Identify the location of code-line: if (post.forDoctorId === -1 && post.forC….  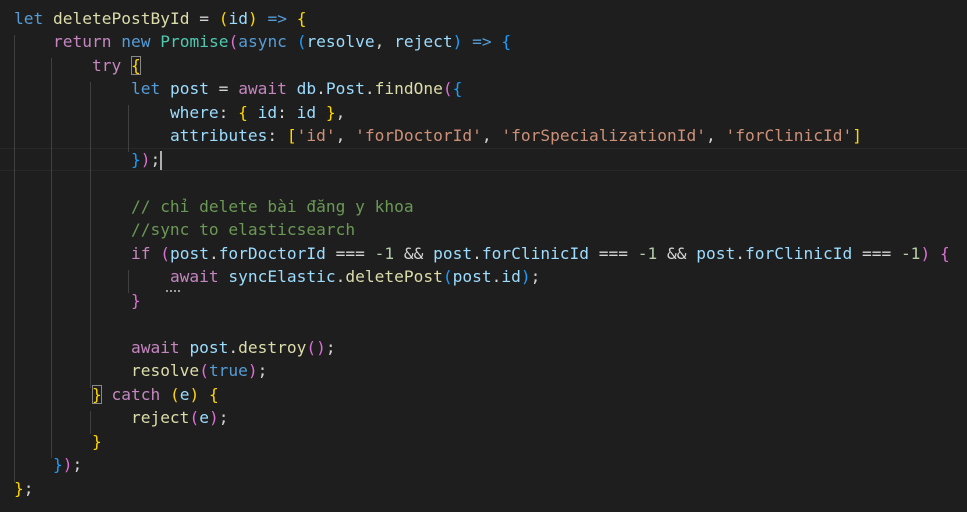
(482, 254).